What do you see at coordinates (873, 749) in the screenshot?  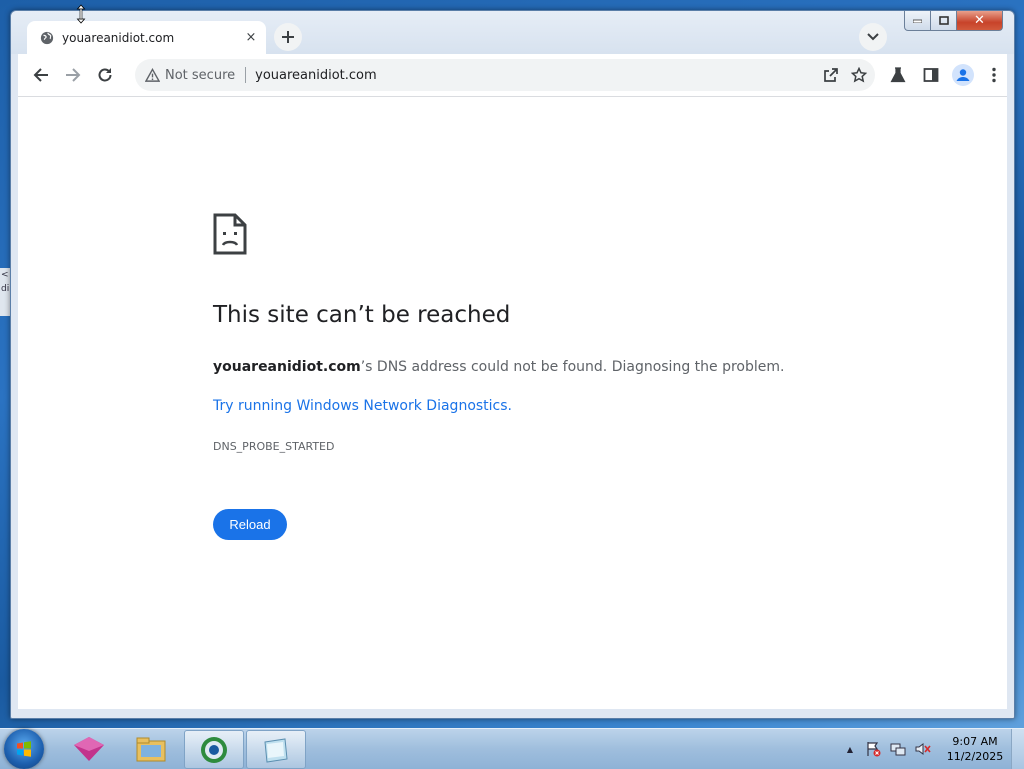 I see `action-center-flag-icon` at bounding box center [873, 749].